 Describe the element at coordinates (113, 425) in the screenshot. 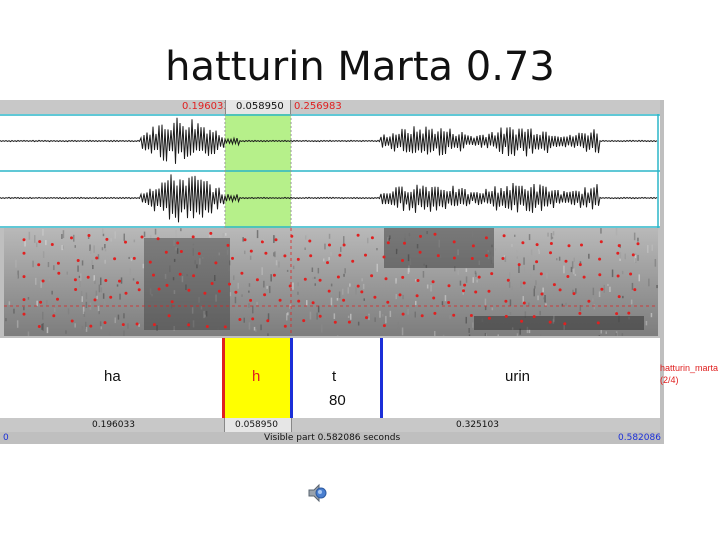

I see `bottom-left-duration: 0.196033` at that location.